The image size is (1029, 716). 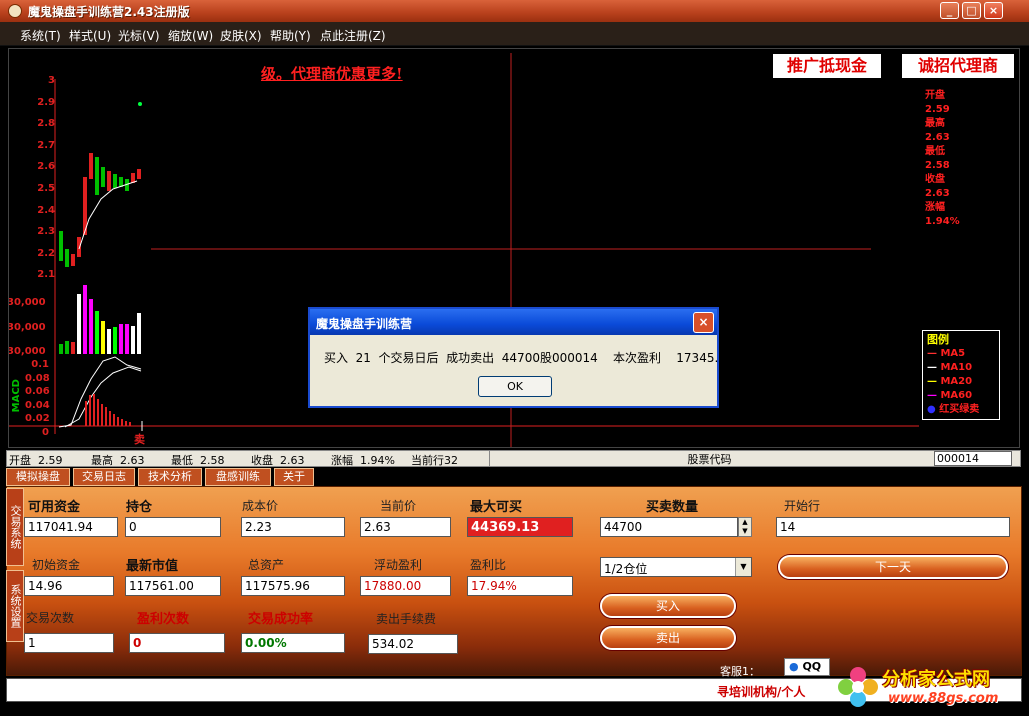 What do you see at coordinates (935, 123) in the screenshot?
I see `info-high-label: 最高` at bounding box center [935, 123].